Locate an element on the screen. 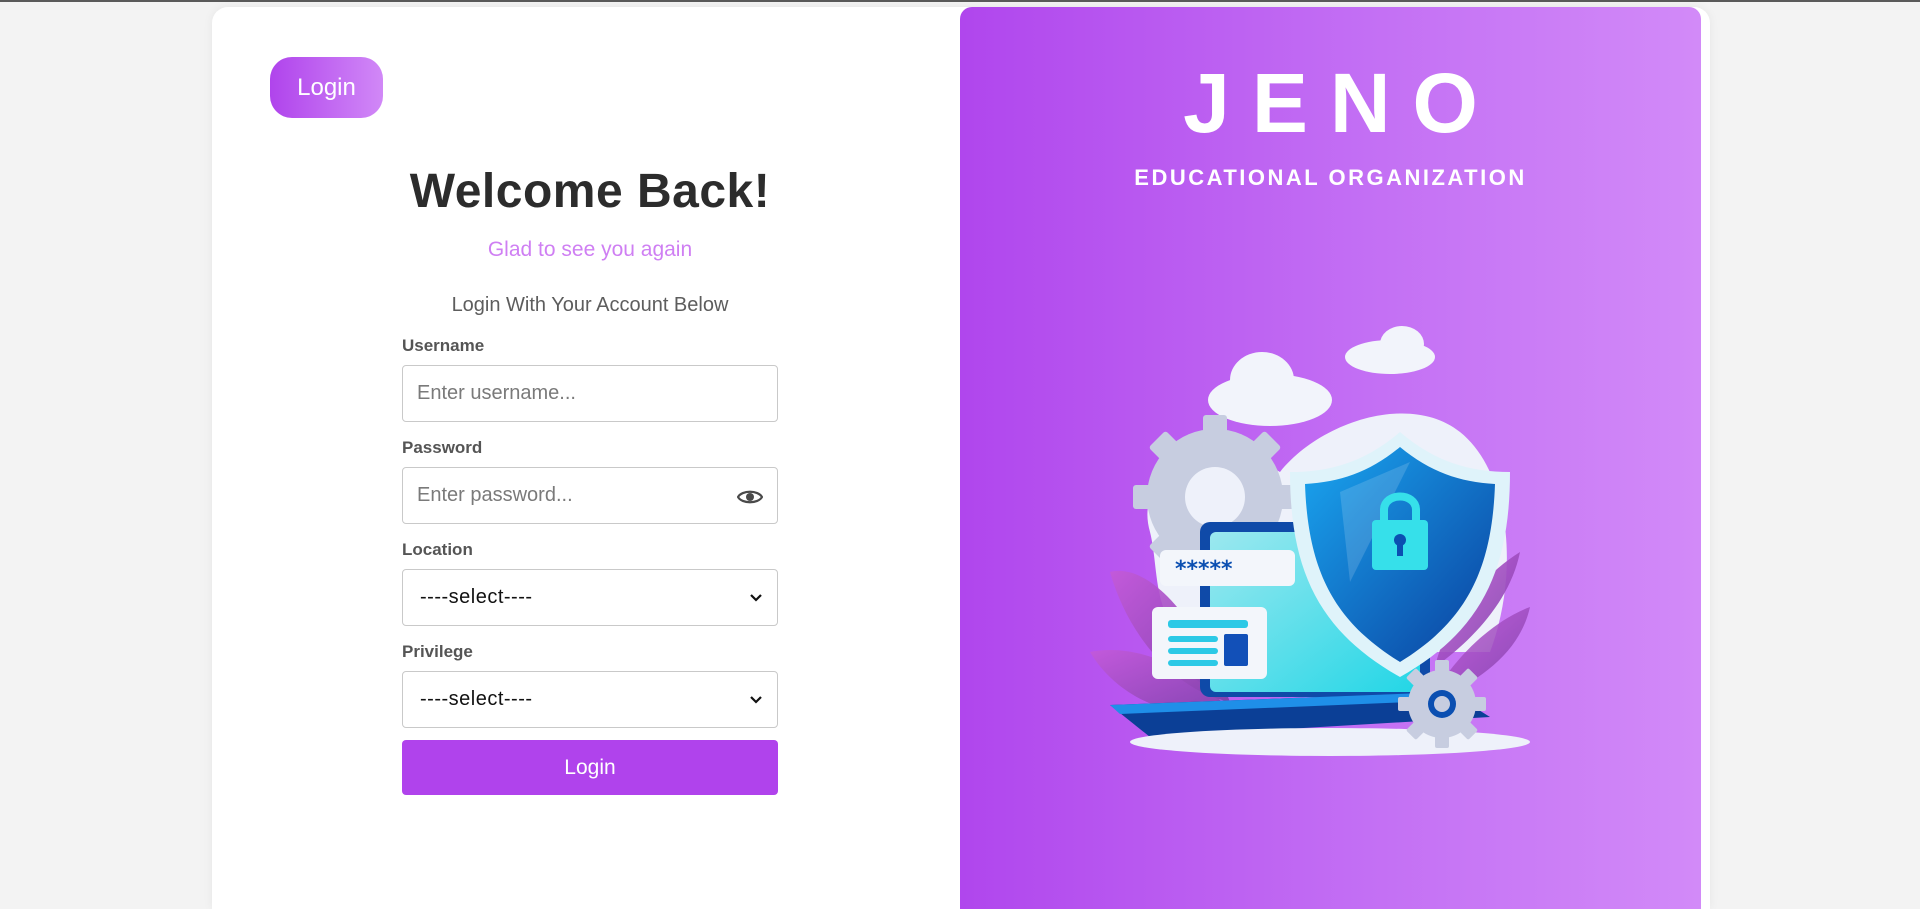 The image size is (1920, 909). location-selected-value: ----select---- is located at coordinates (476, 597).